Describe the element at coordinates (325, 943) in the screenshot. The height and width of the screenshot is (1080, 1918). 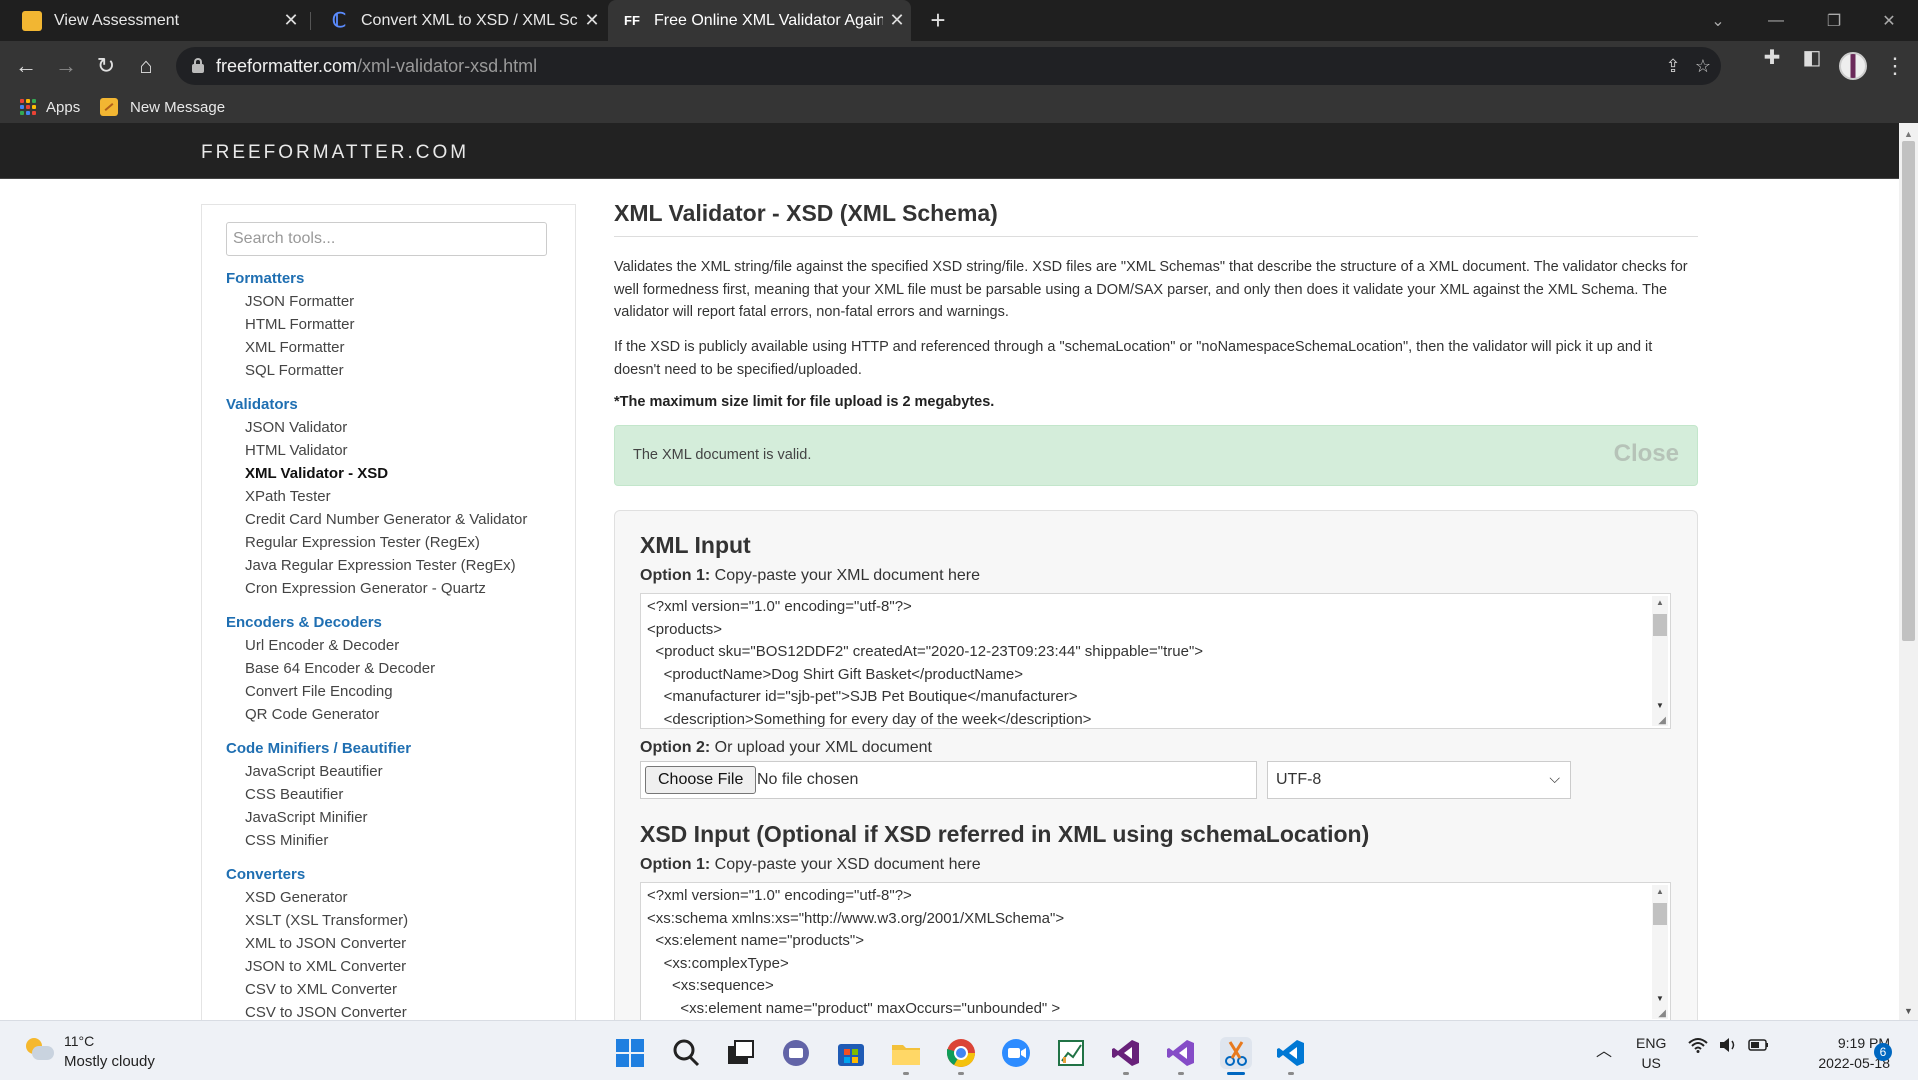
I see `nav-item-xml-to-json: XML to JSON Converter` at that location.